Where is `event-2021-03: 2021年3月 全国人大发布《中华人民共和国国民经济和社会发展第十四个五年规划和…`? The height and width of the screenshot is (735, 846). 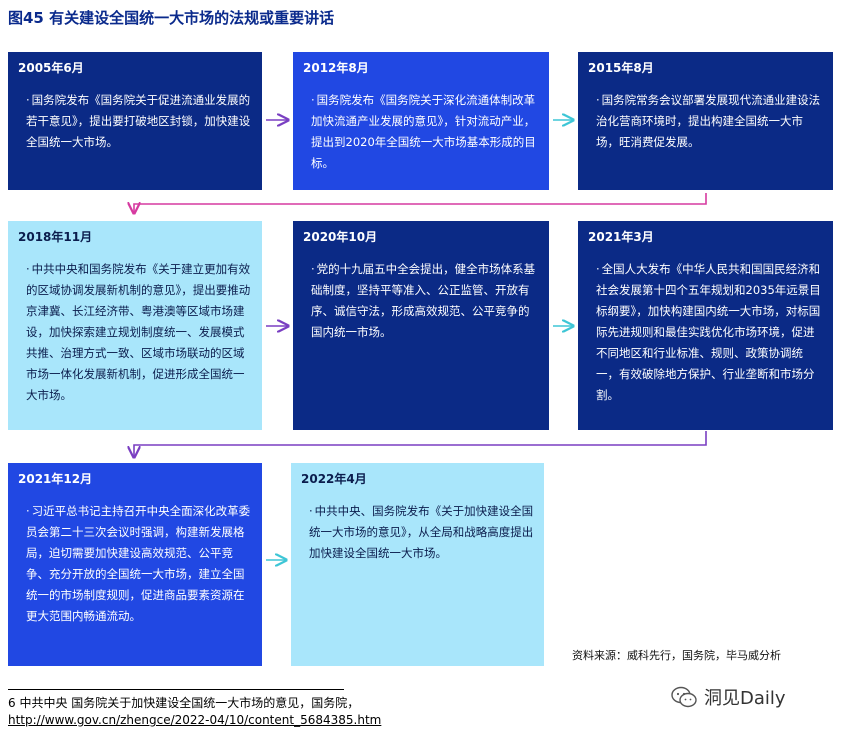
event-2021-03: 2021年3月 全国人大发布《中华人民共和国国民经济和社会发展第十四个五年规划和… is located at coordinates (705, 325).